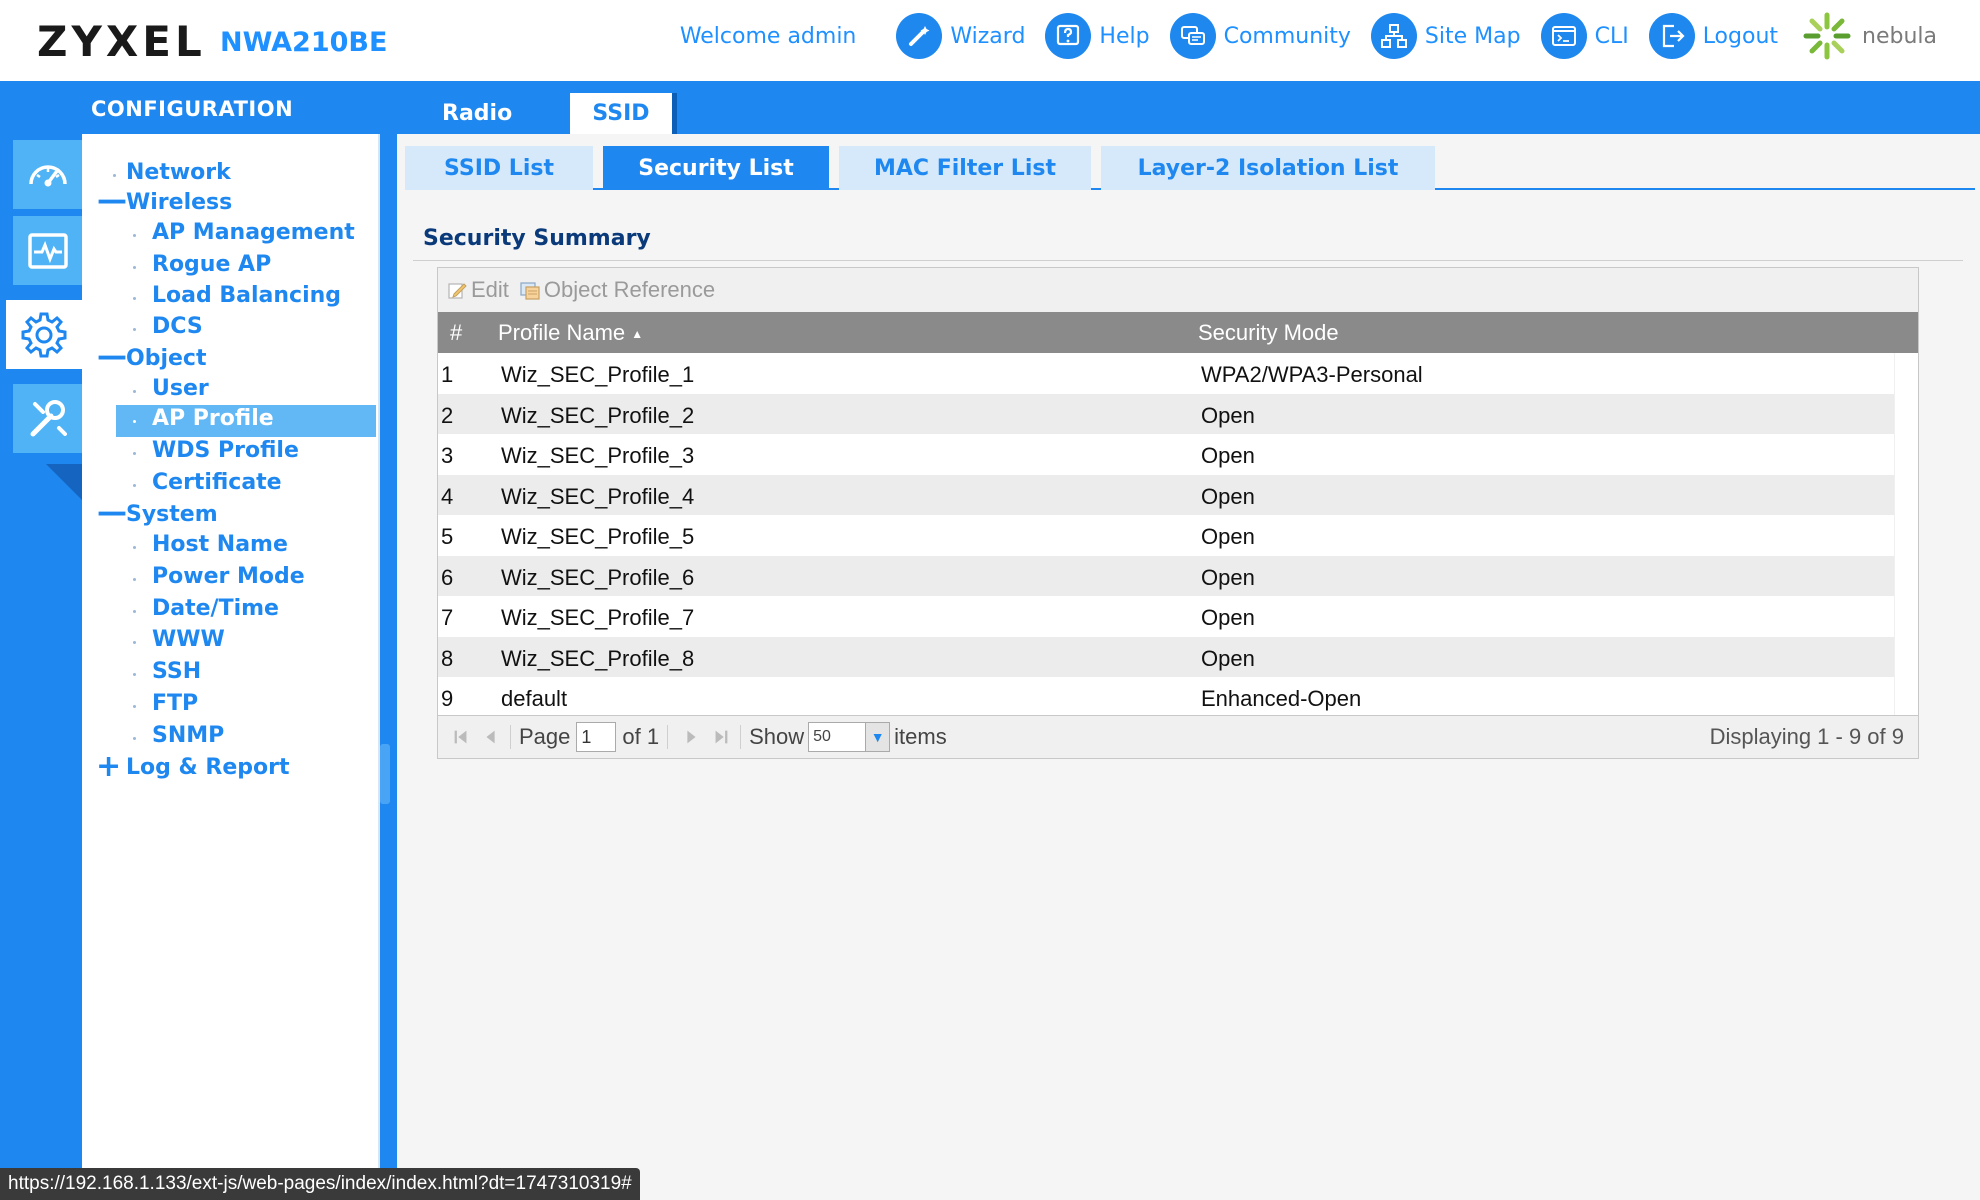 The image size is (1980, 1200). What do you see at coordinates (1584, 36) in the screenshot?
I see `cli-link: CLI` at bounding box center [1584, 36].